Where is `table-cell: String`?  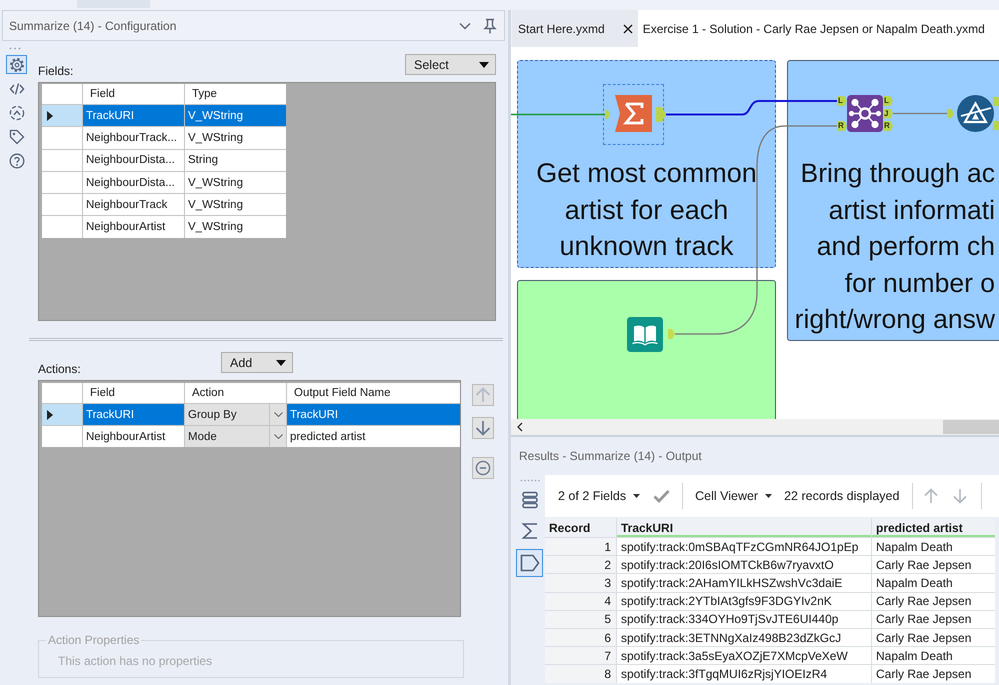
table-cell: String is located at coordinates (235, 160).